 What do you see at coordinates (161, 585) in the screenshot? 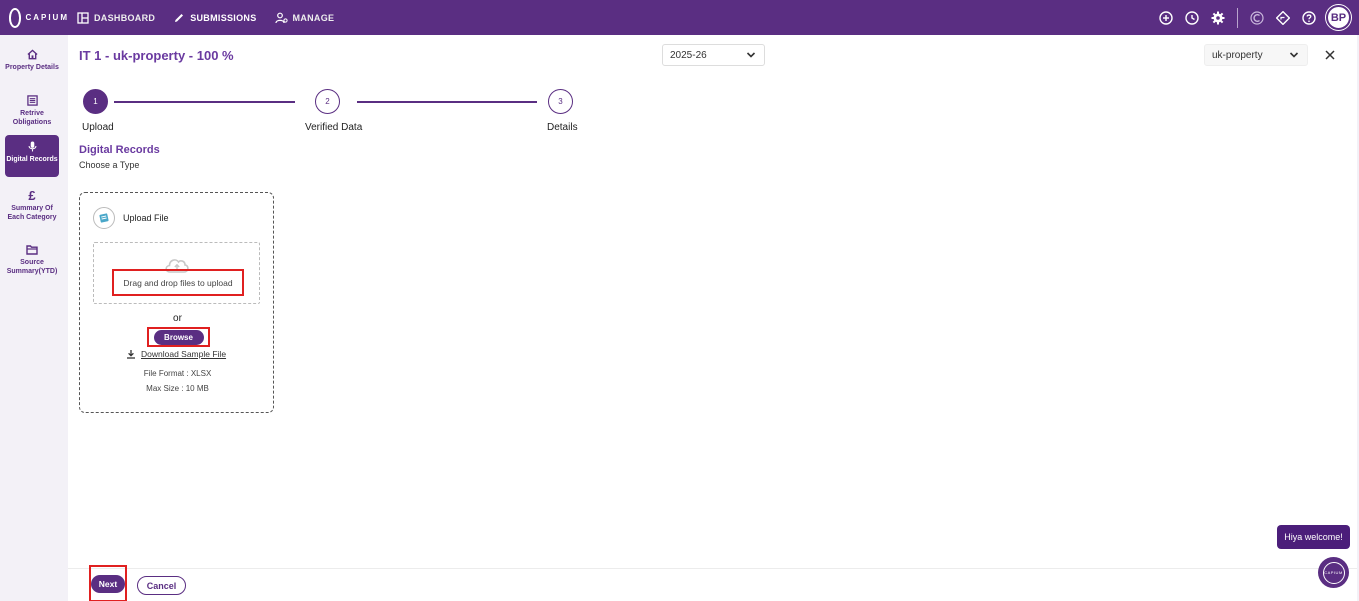
I see `cancel-button: Cancel` at bounding box center [161, 585].